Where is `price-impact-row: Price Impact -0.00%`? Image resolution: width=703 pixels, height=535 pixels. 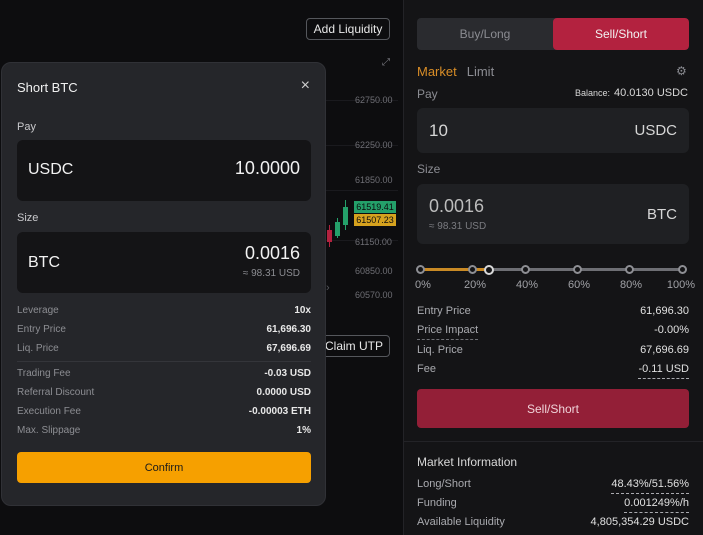
price-impact-row: Price Impact -0.00% is located at coordinates (553, 332).